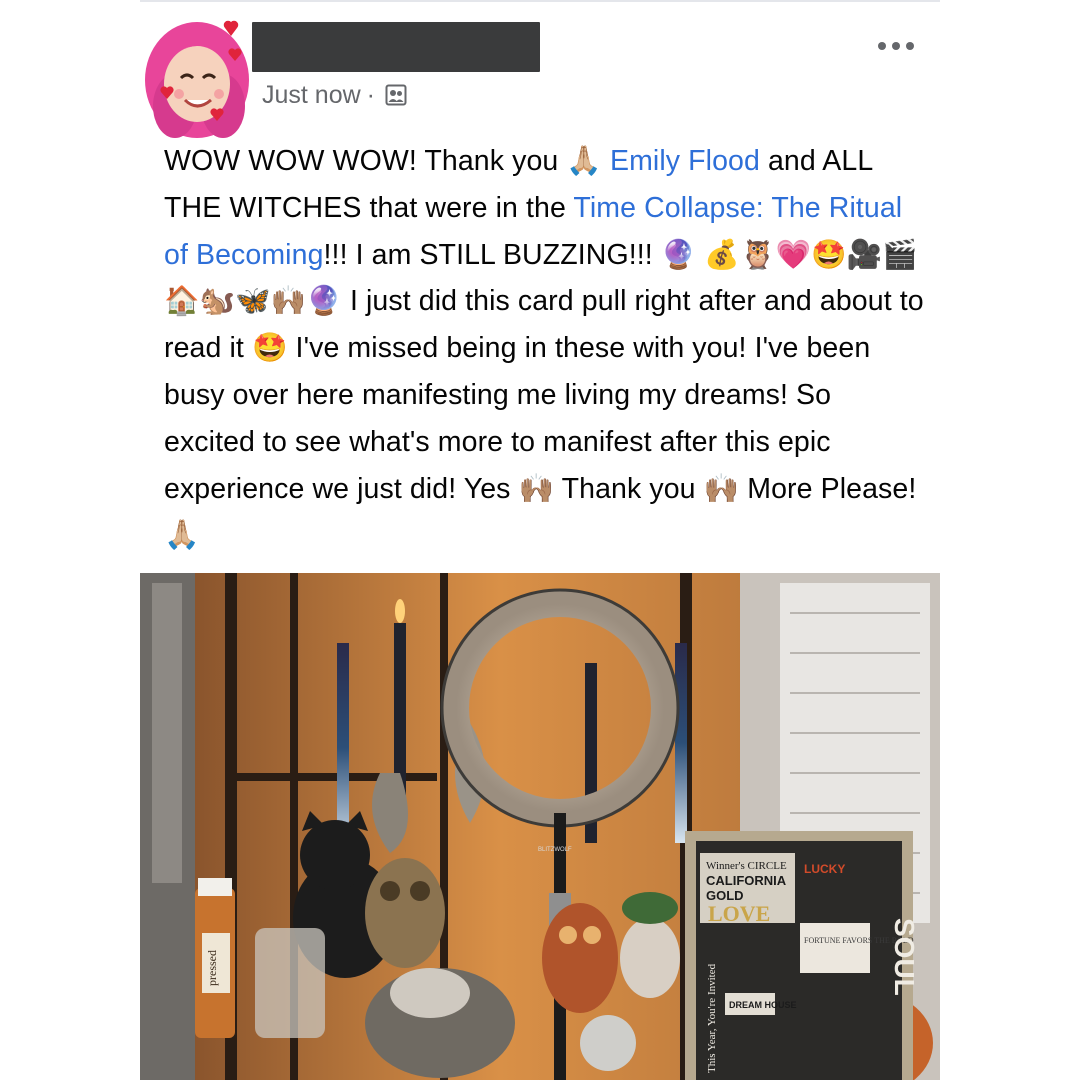 The image size is (1080, 1080). I want to click on more-options-icon, so click(896, 46).